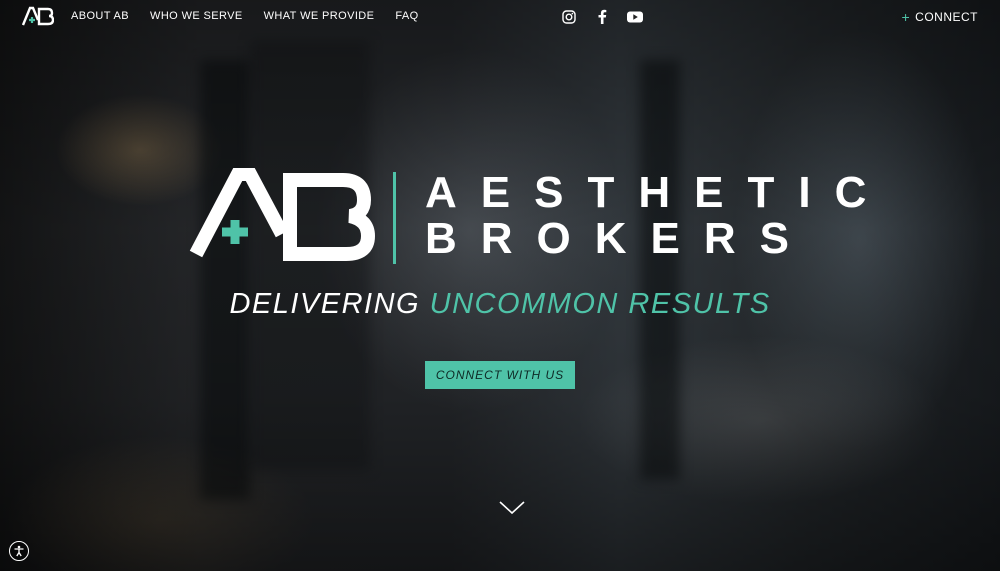  What do you see at coordinates (619, 238) in the screenshot?
I see `brand-name-line2: BROKERS` at bounding box center [619, 238].